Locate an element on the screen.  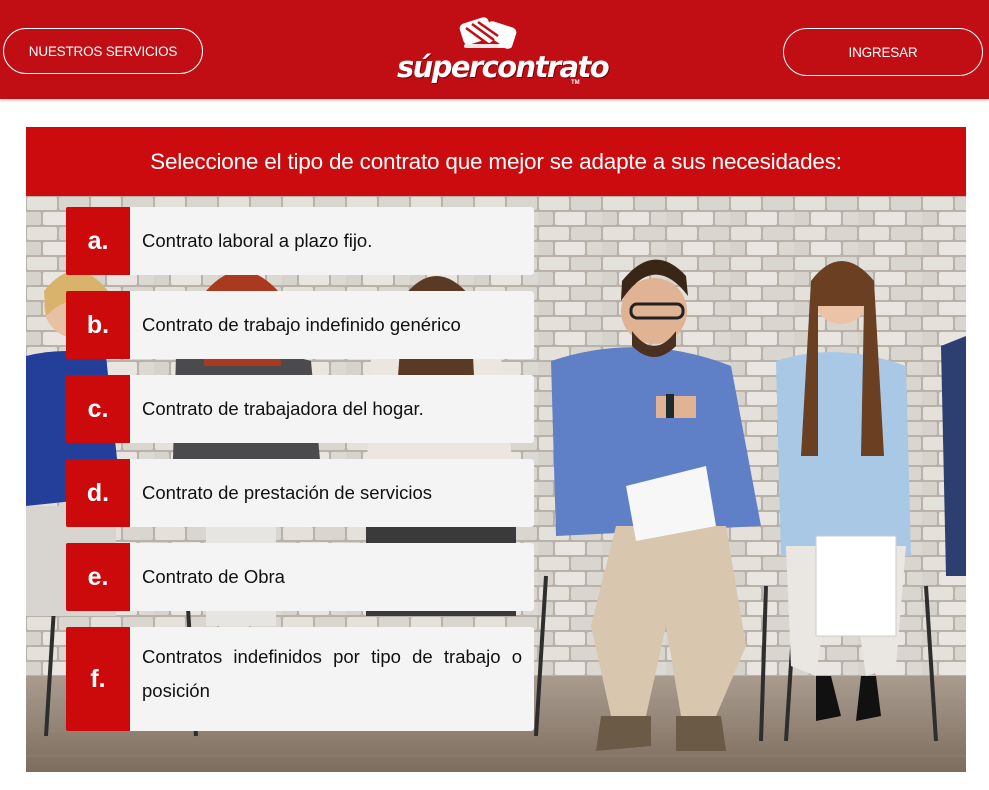
option-letter: c. is located at coordinates (98, 409).